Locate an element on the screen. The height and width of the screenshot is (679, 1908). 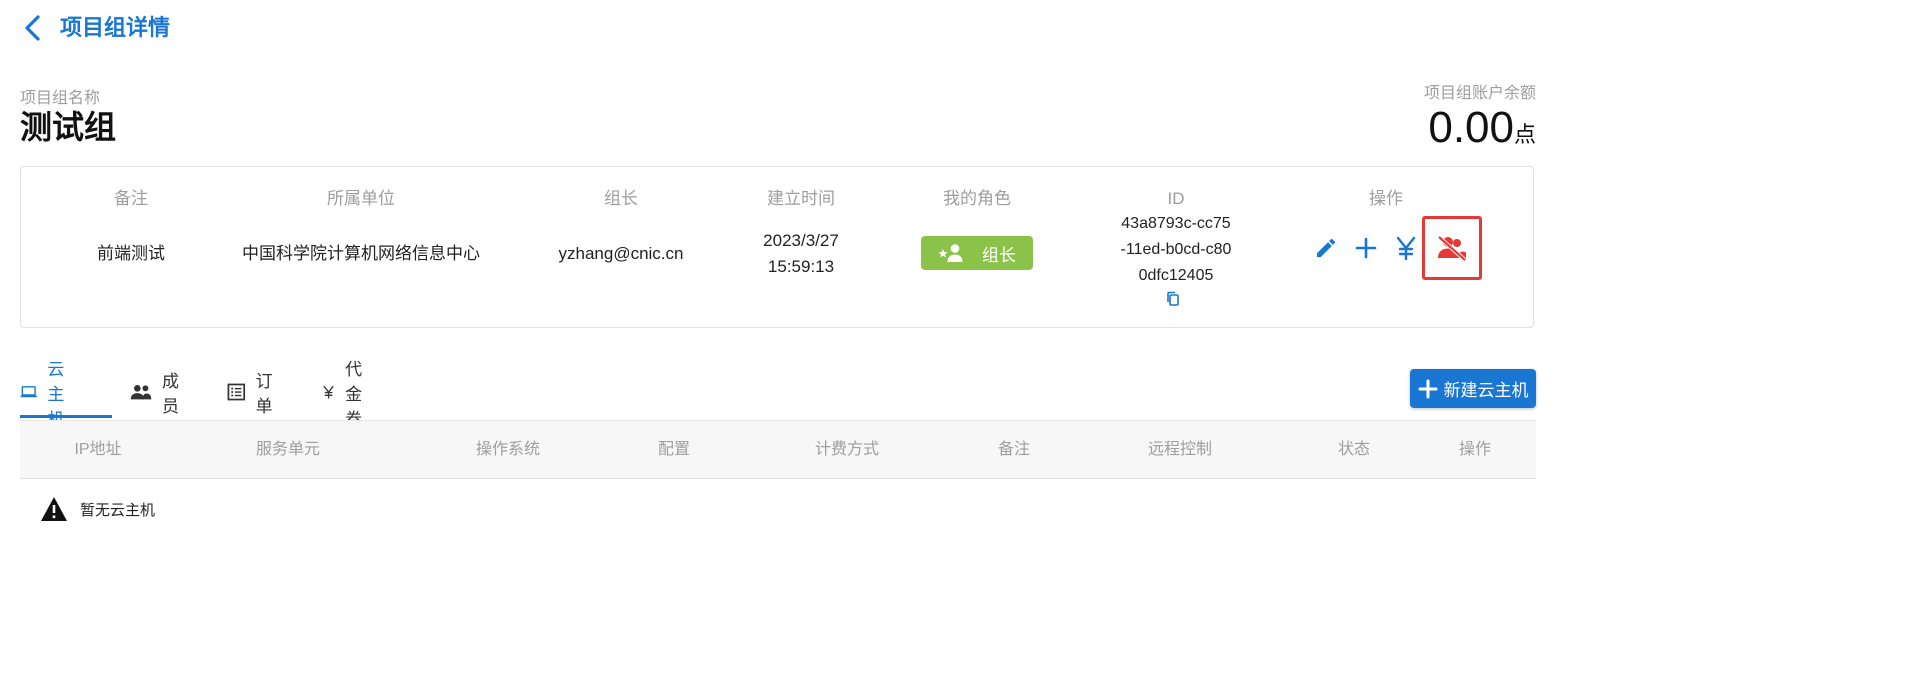
remark-value: 前端测试 is located at coordinates (131, 253).